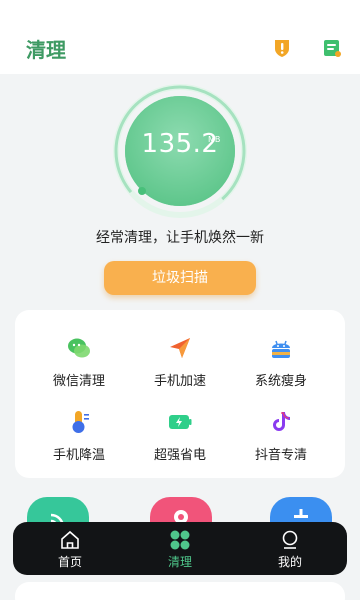 This screenshot has height=600, width=360. Describe the element at coordinates (180, 422) in the screenshot. I see `battery-icon` at that location.